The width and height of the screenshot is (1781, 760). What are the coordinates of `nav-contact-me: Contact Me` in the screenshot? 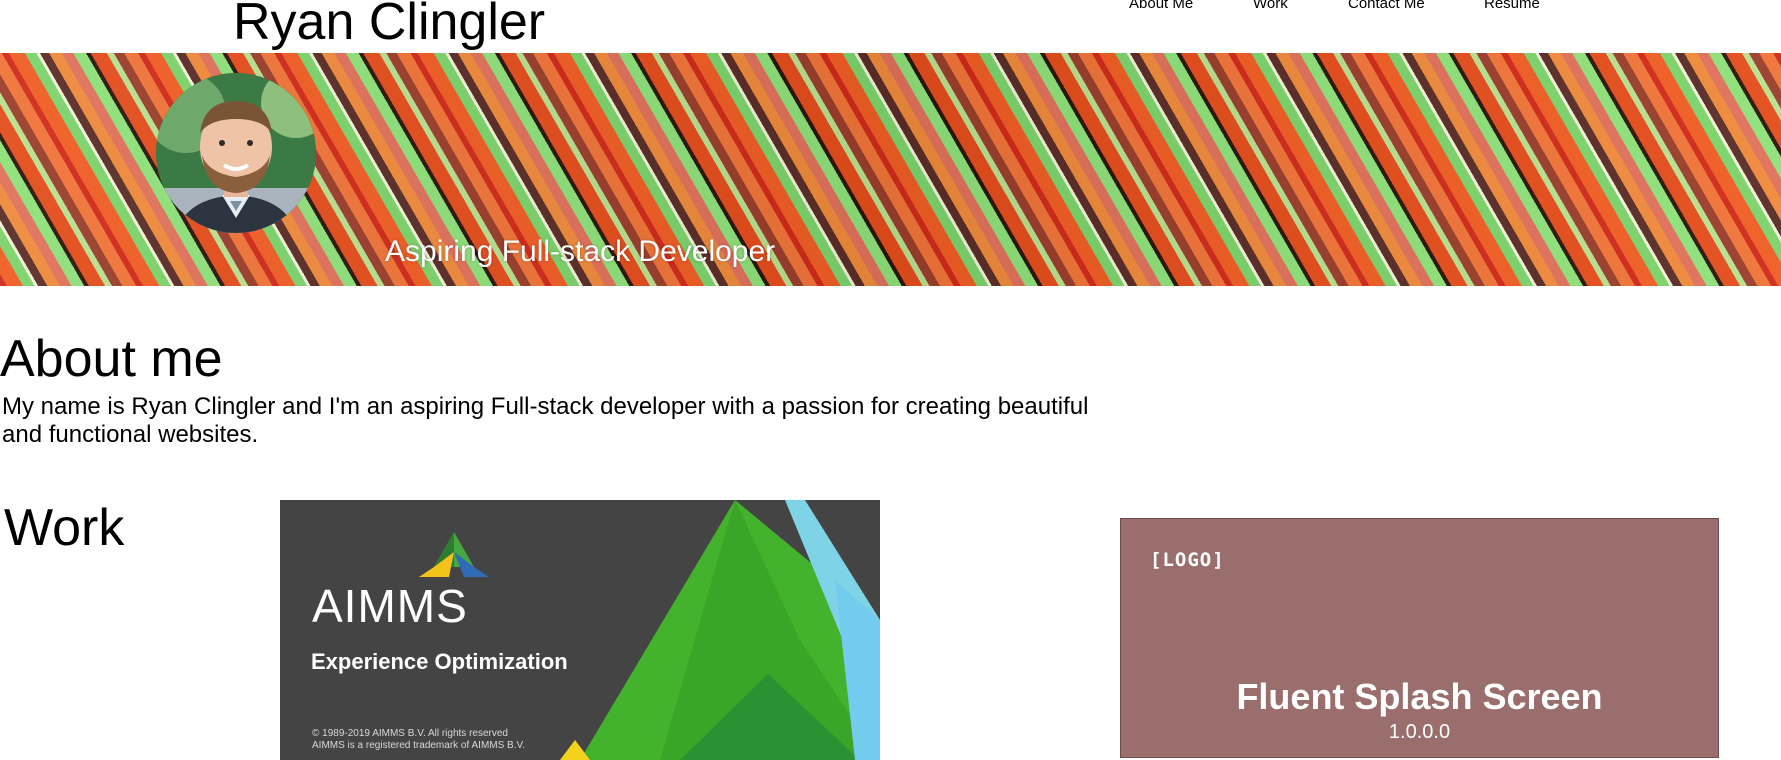 It's located at (1386, 6).